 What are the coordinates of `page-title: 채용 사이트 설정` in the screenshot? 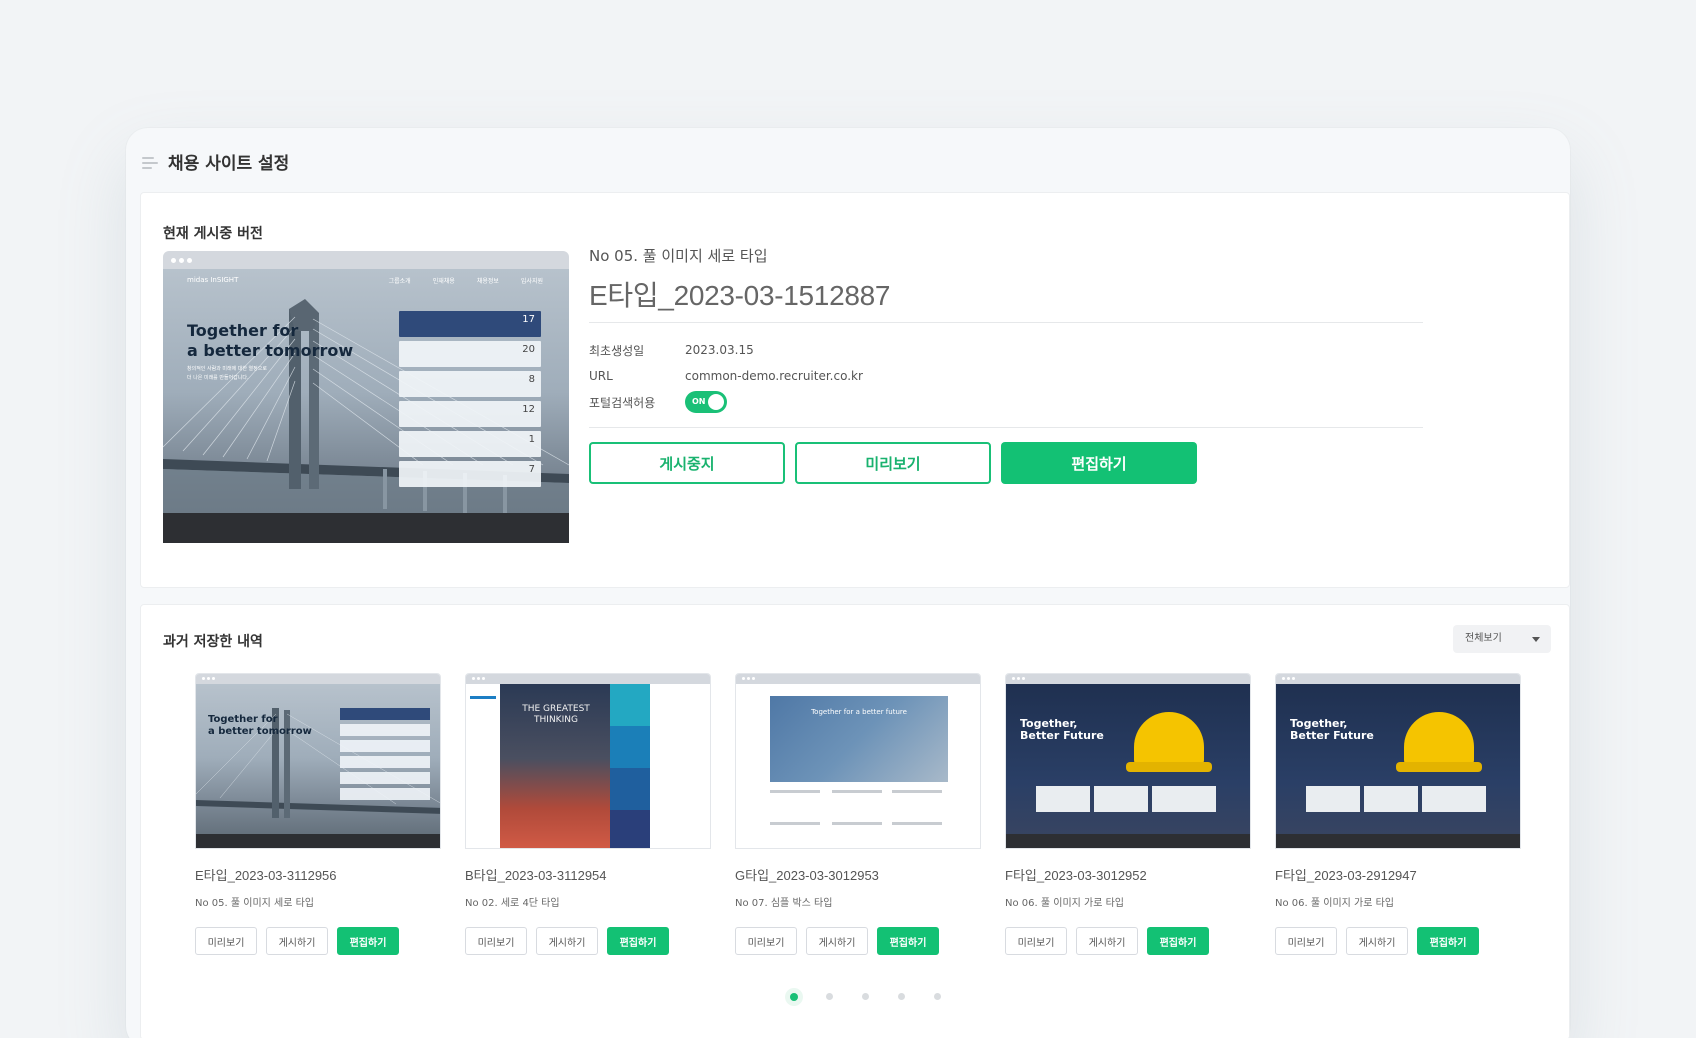 It's located at (229, 163).